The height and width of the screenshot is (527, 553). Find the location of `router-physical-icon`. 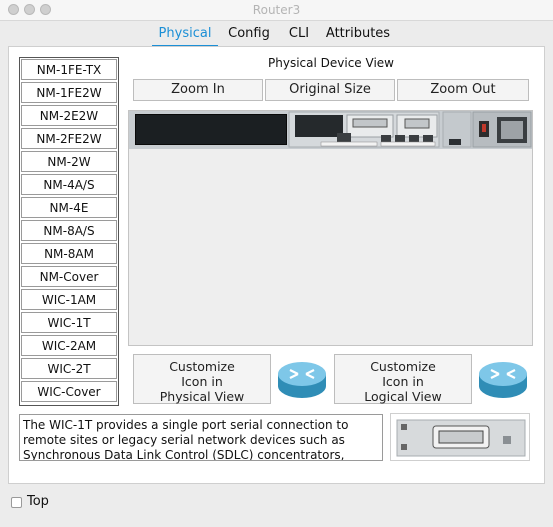

router-physical-icon is located at coordinates (302, 380).